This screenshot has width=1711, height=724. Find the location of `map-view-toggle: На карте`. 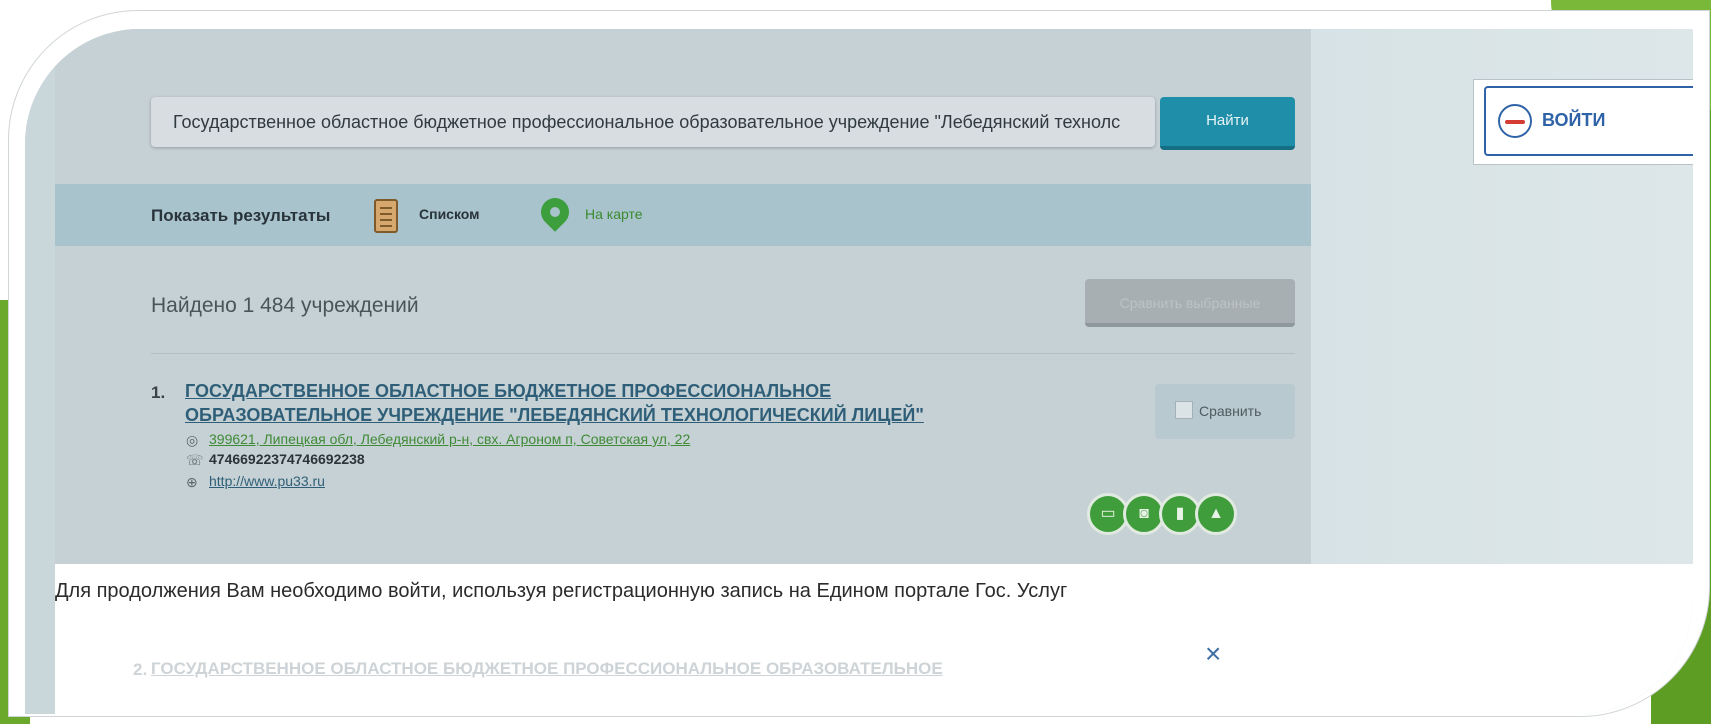

map-view-toggle: На карте is located at coordinates (614, 214).